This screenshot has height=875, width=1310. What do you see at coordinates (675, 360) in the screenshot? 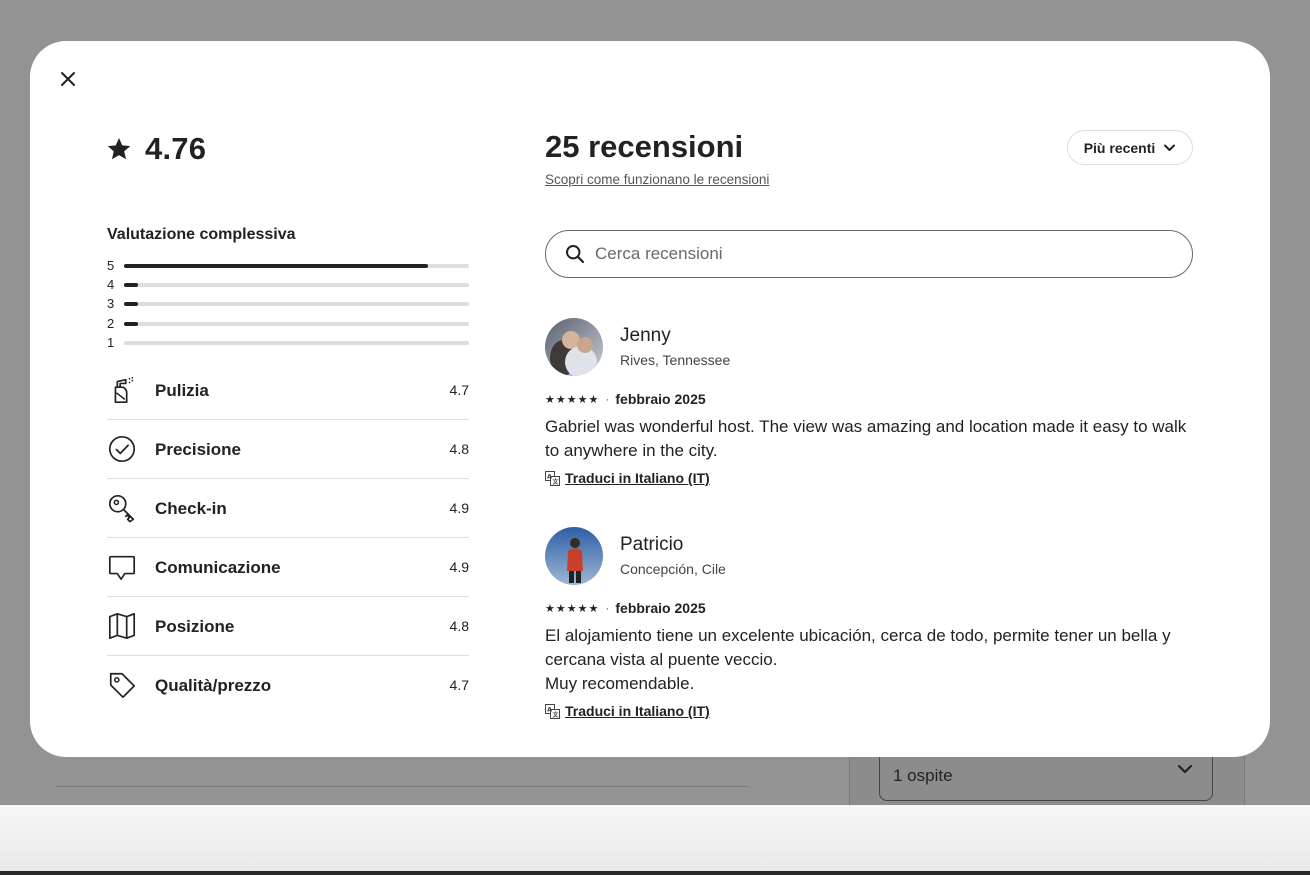
I see `reviewer-location: Rives, Tennessee` at bounding box center [675, 360].